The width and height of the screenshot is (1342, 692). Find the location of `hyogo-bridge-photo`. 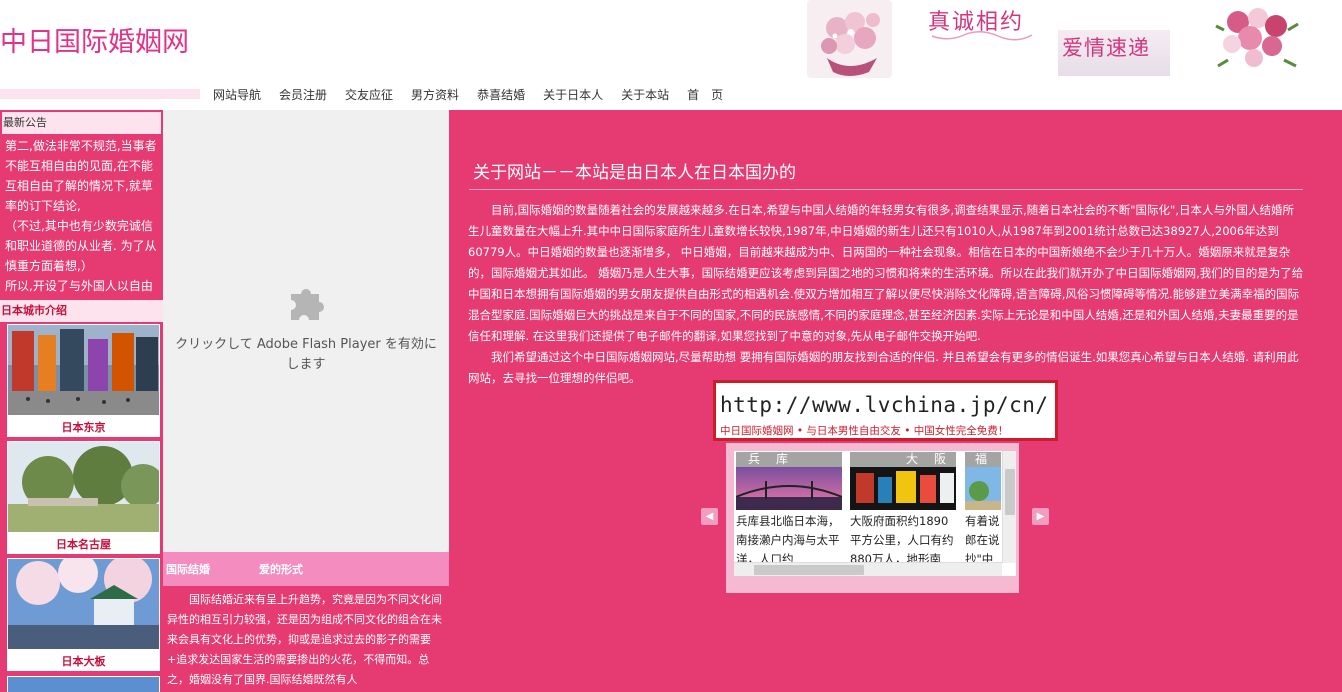

hyogo-bridge-photo is located at coordinates (789, 488).